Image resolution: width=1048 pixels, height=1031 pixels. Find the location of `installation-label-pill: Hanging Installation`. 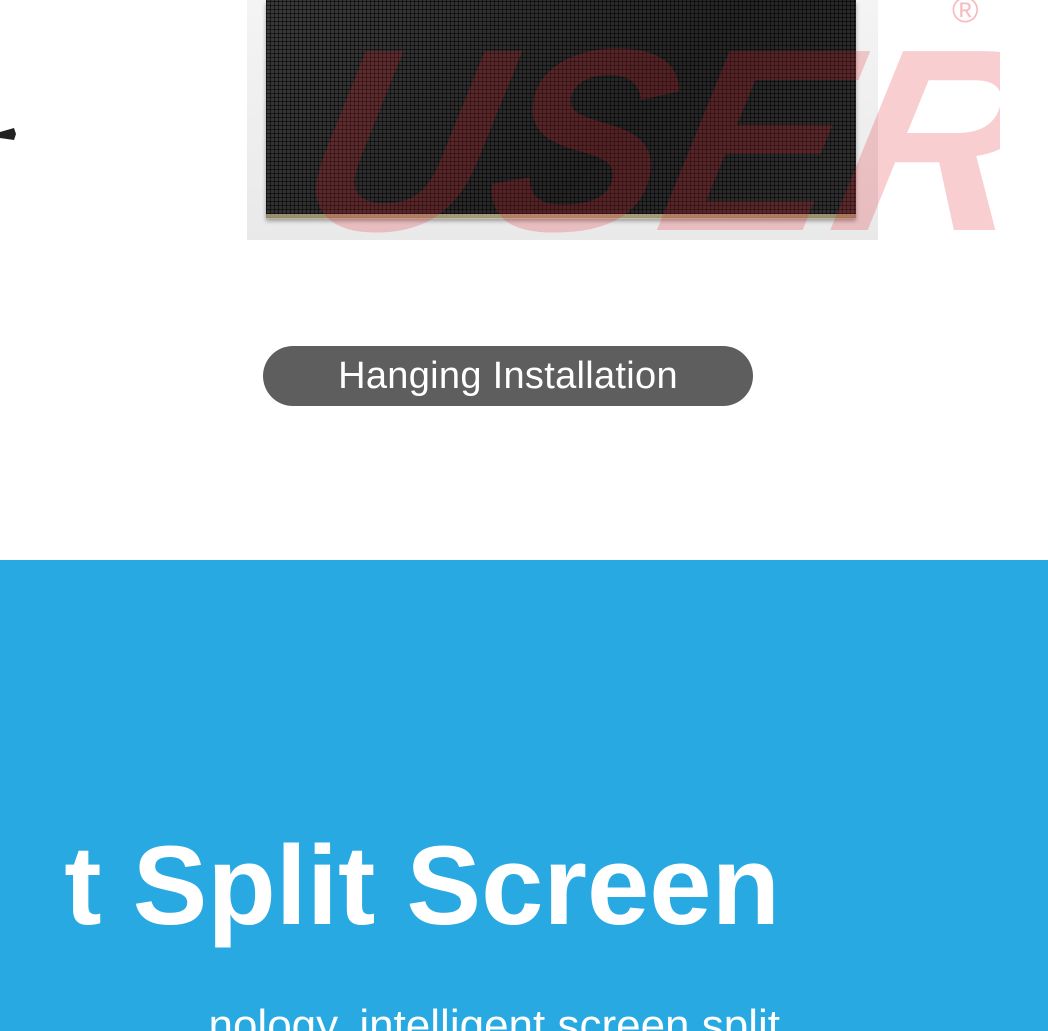

installation-label-pill: Hanging Installation is located at coordinates (508, 376).